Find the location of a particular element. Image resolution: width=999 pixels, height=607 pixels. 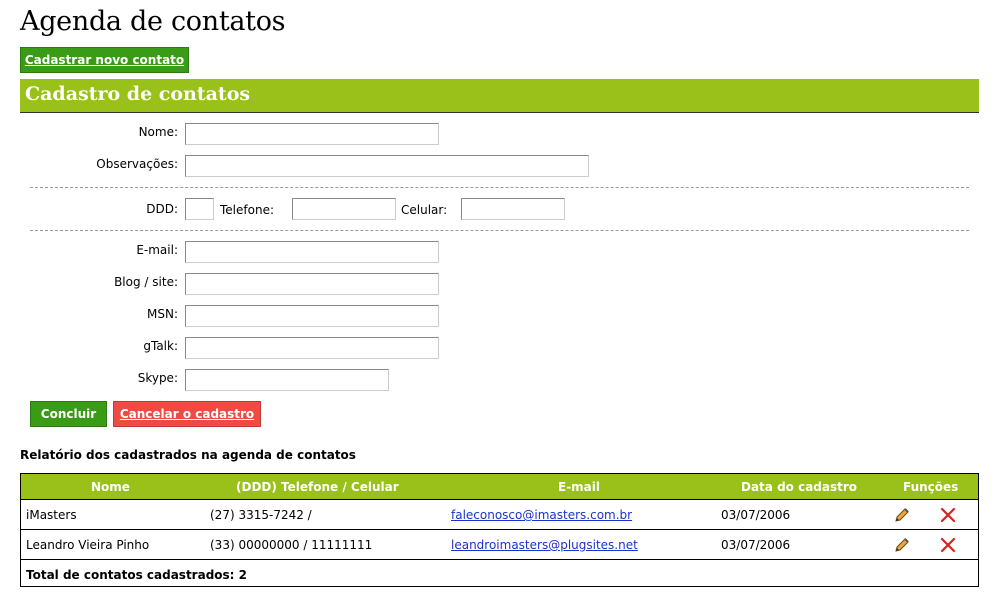

email-link: faleconosco@imasters.com.br is located at coordinates (541, 515).